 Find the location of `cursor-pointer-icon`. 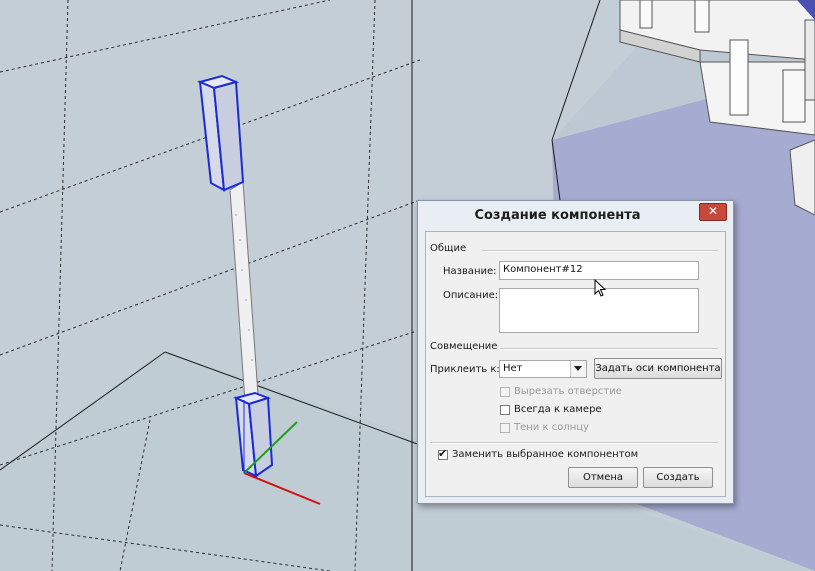

cursor-pointer-icon is located at coordinates (600, 288).